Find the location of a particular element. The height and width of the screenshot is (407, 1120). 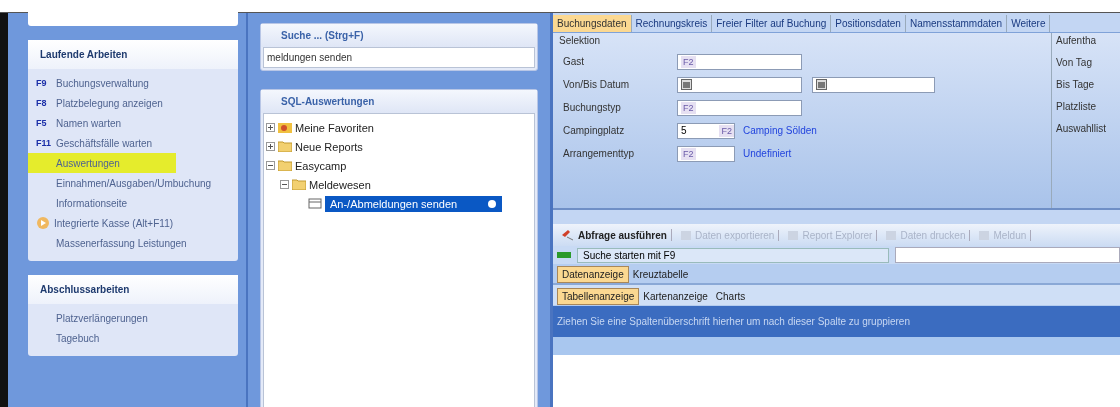

sidebar-item: Integrierte Kasse (Alt+F11) is located at coordinates (137, 223).